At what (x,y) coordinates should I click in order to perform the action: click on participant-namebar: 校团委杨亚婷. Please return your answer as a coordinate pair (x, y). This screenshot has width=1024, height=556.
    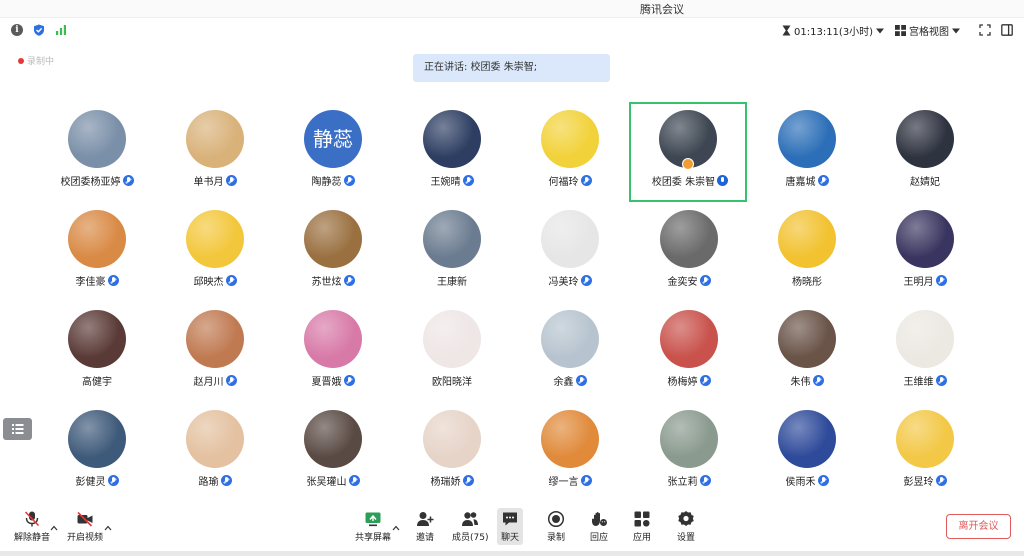
    Looking at the image, I should click on (97, 180).